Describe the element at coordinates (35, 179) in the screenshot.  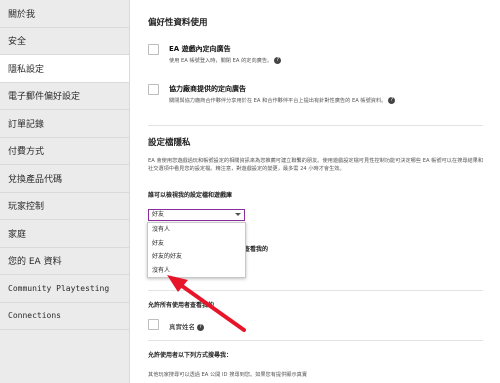
I see `sidebar-item-label: 兌換產品代碼` at that location.